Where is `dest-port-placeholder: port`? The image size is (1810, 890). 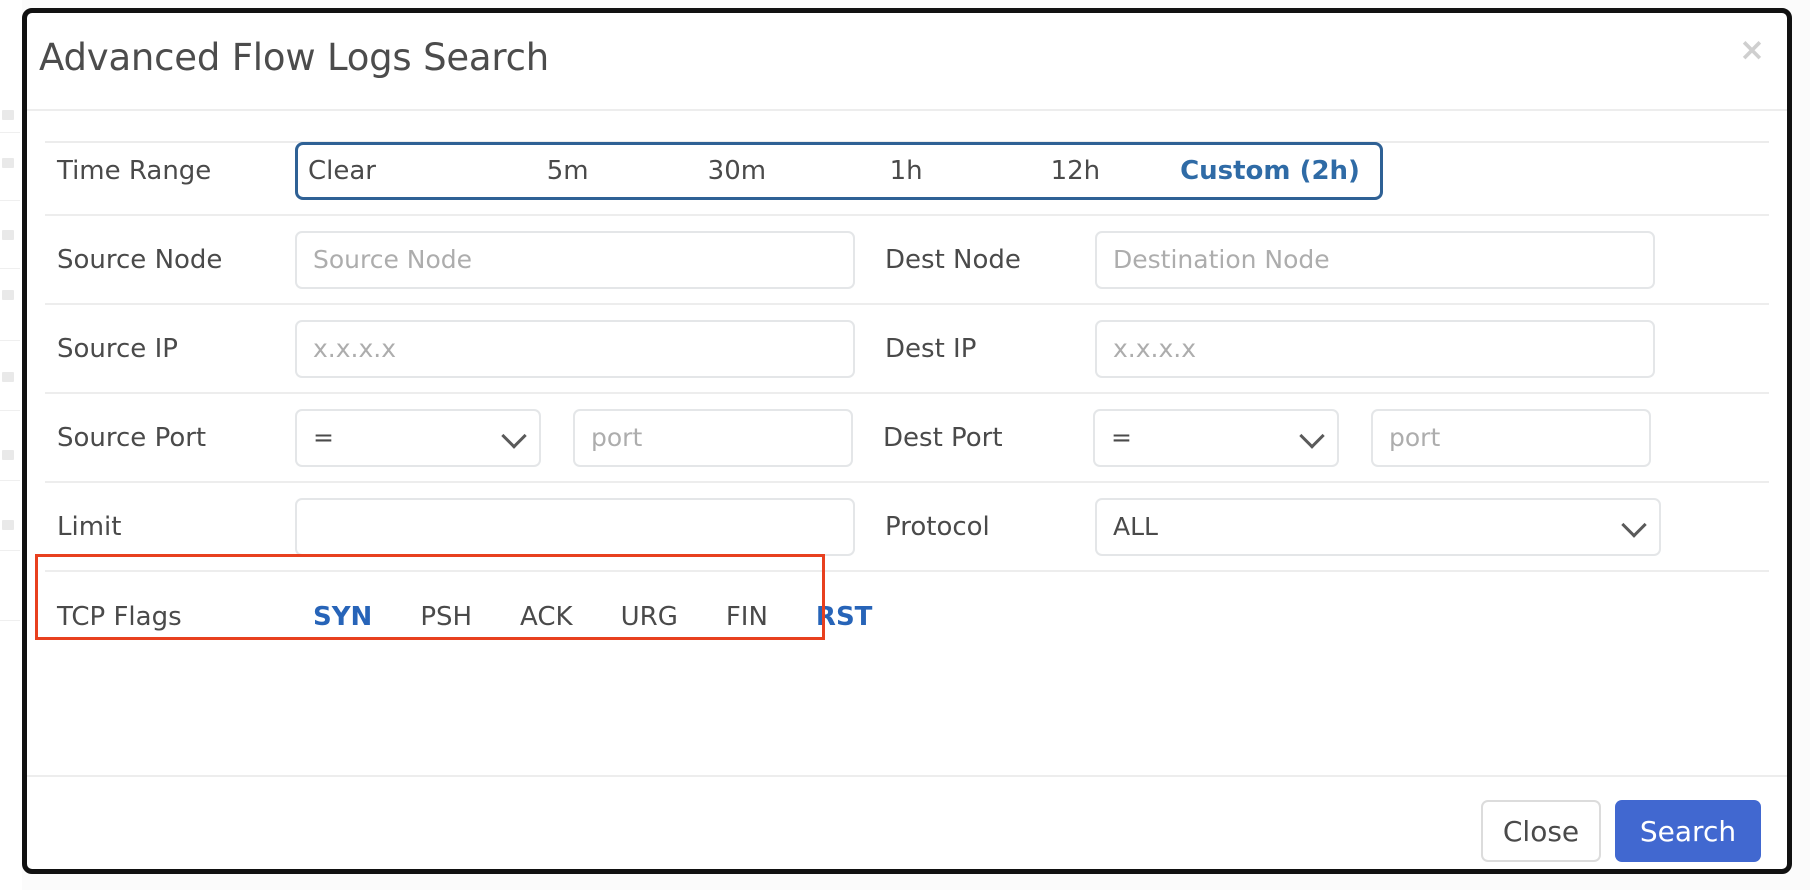
dest-port-placeholder: port is located at coordinates (1415, 437).